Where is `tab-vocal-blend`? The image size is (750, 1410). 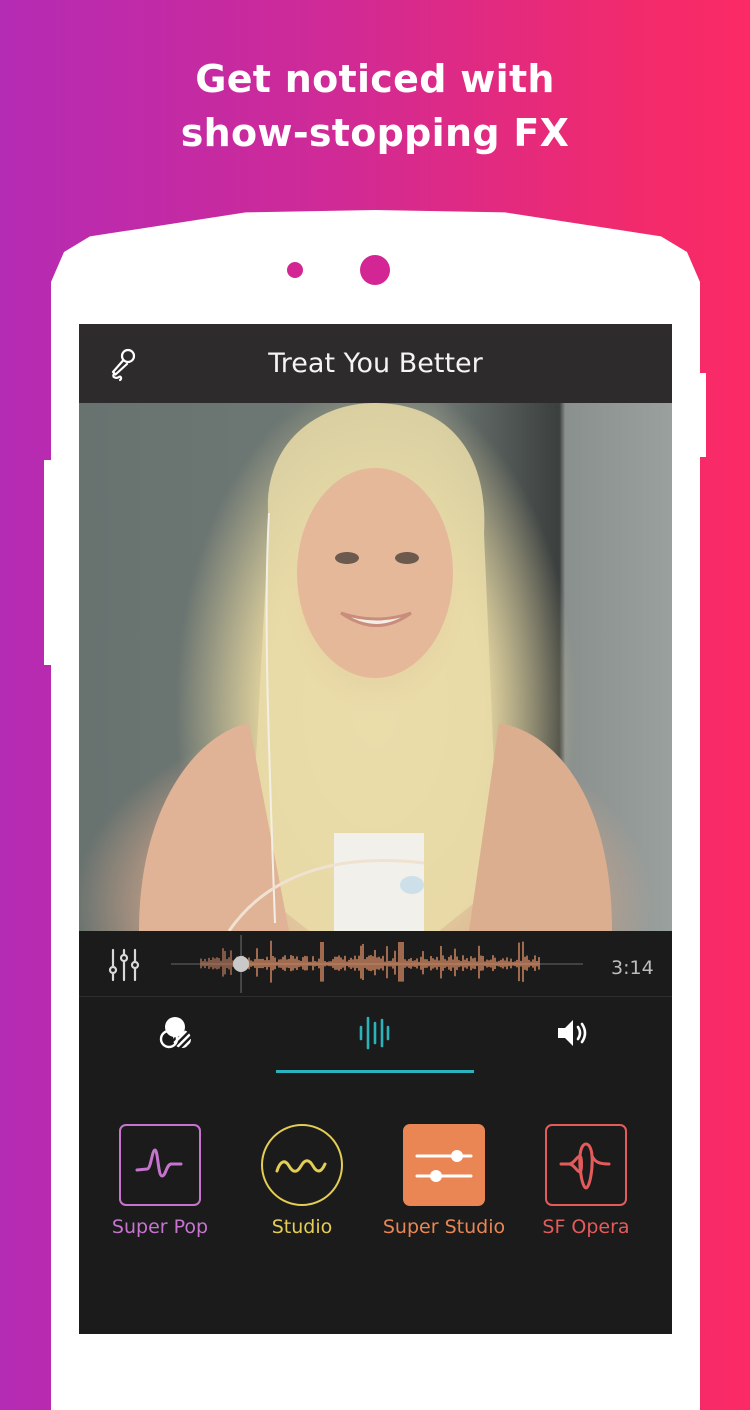 tab-vocal-blend is located at coordinates (177, 1035).